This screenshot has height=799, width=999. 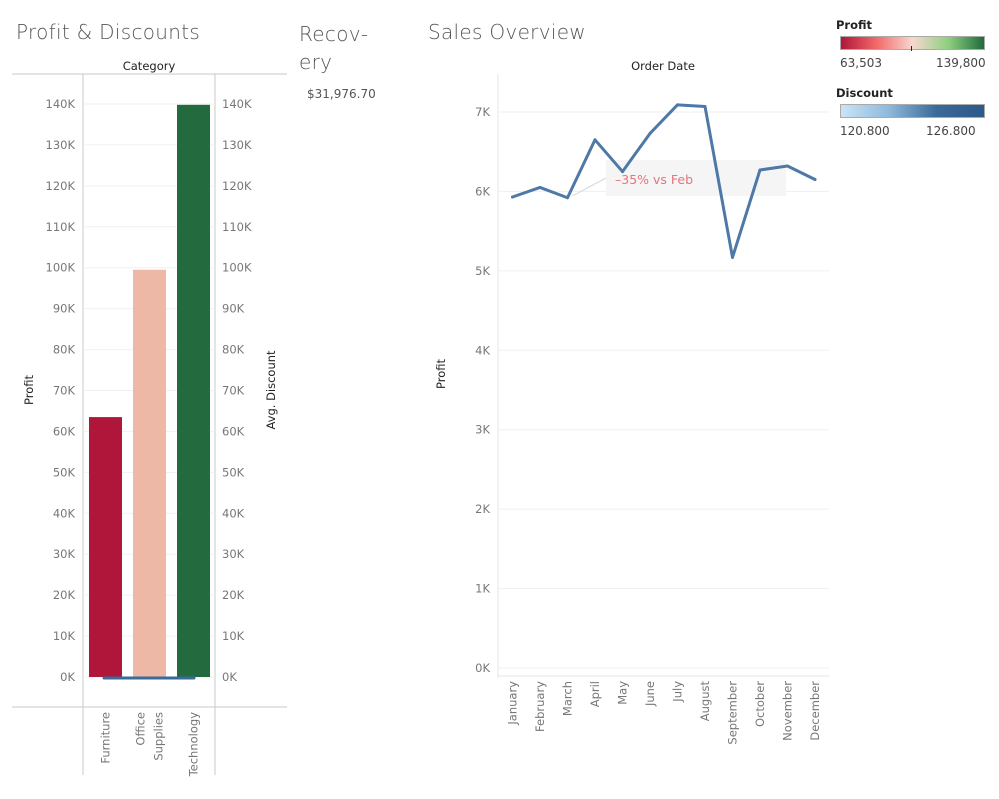 I want to click on bar-header-label: Category, so click(x=149, y=66).